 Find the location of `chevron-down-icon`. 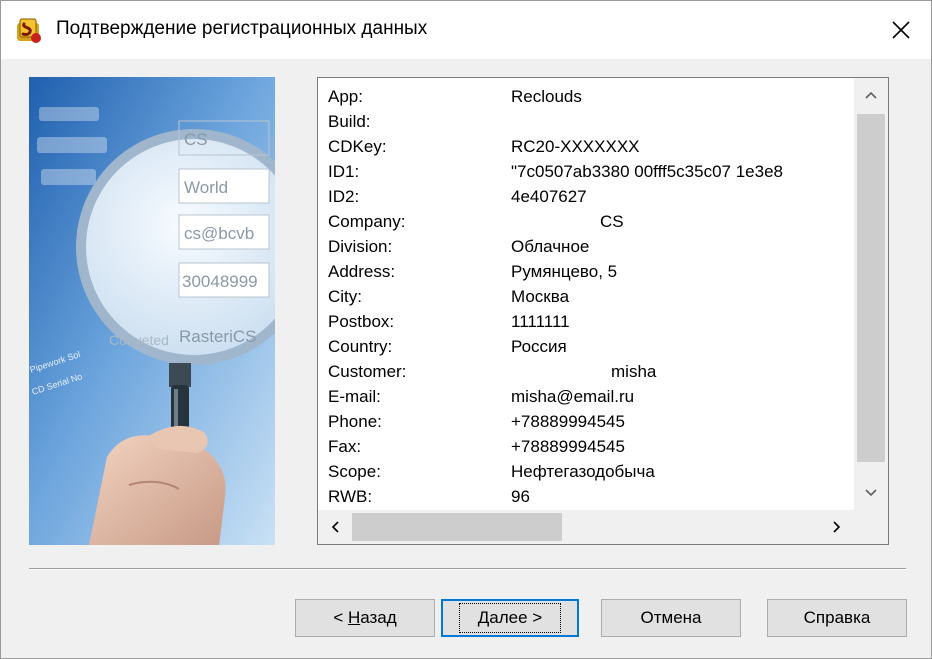

chevron-down-icon is located at coordinates (871, 493).